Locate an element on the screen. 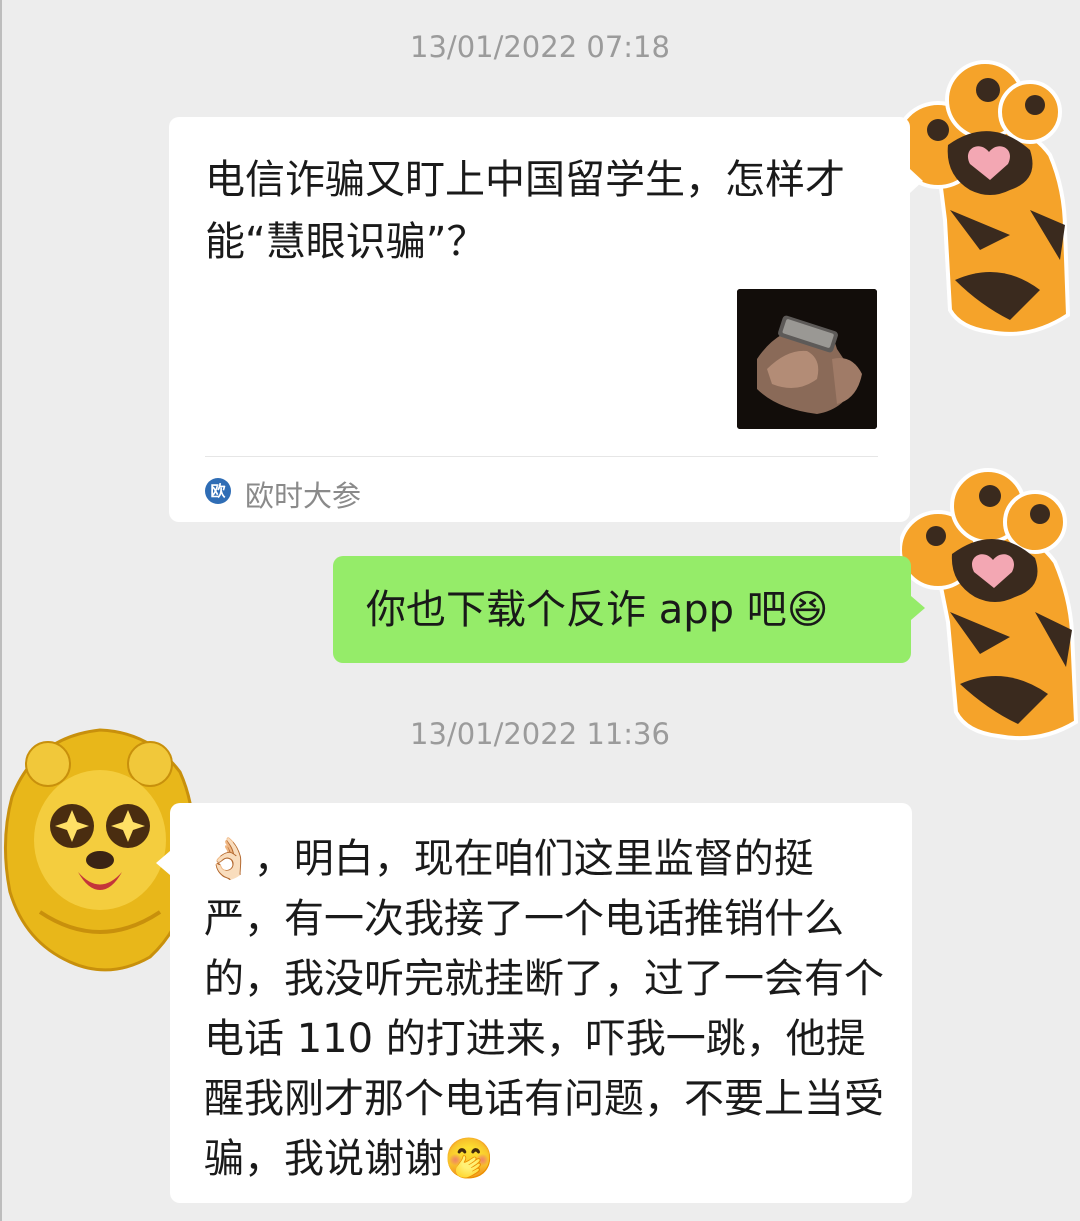  sent-message-bubble: 你也下载个反诈 app 吧😆 is located at coordinates (629, 609).